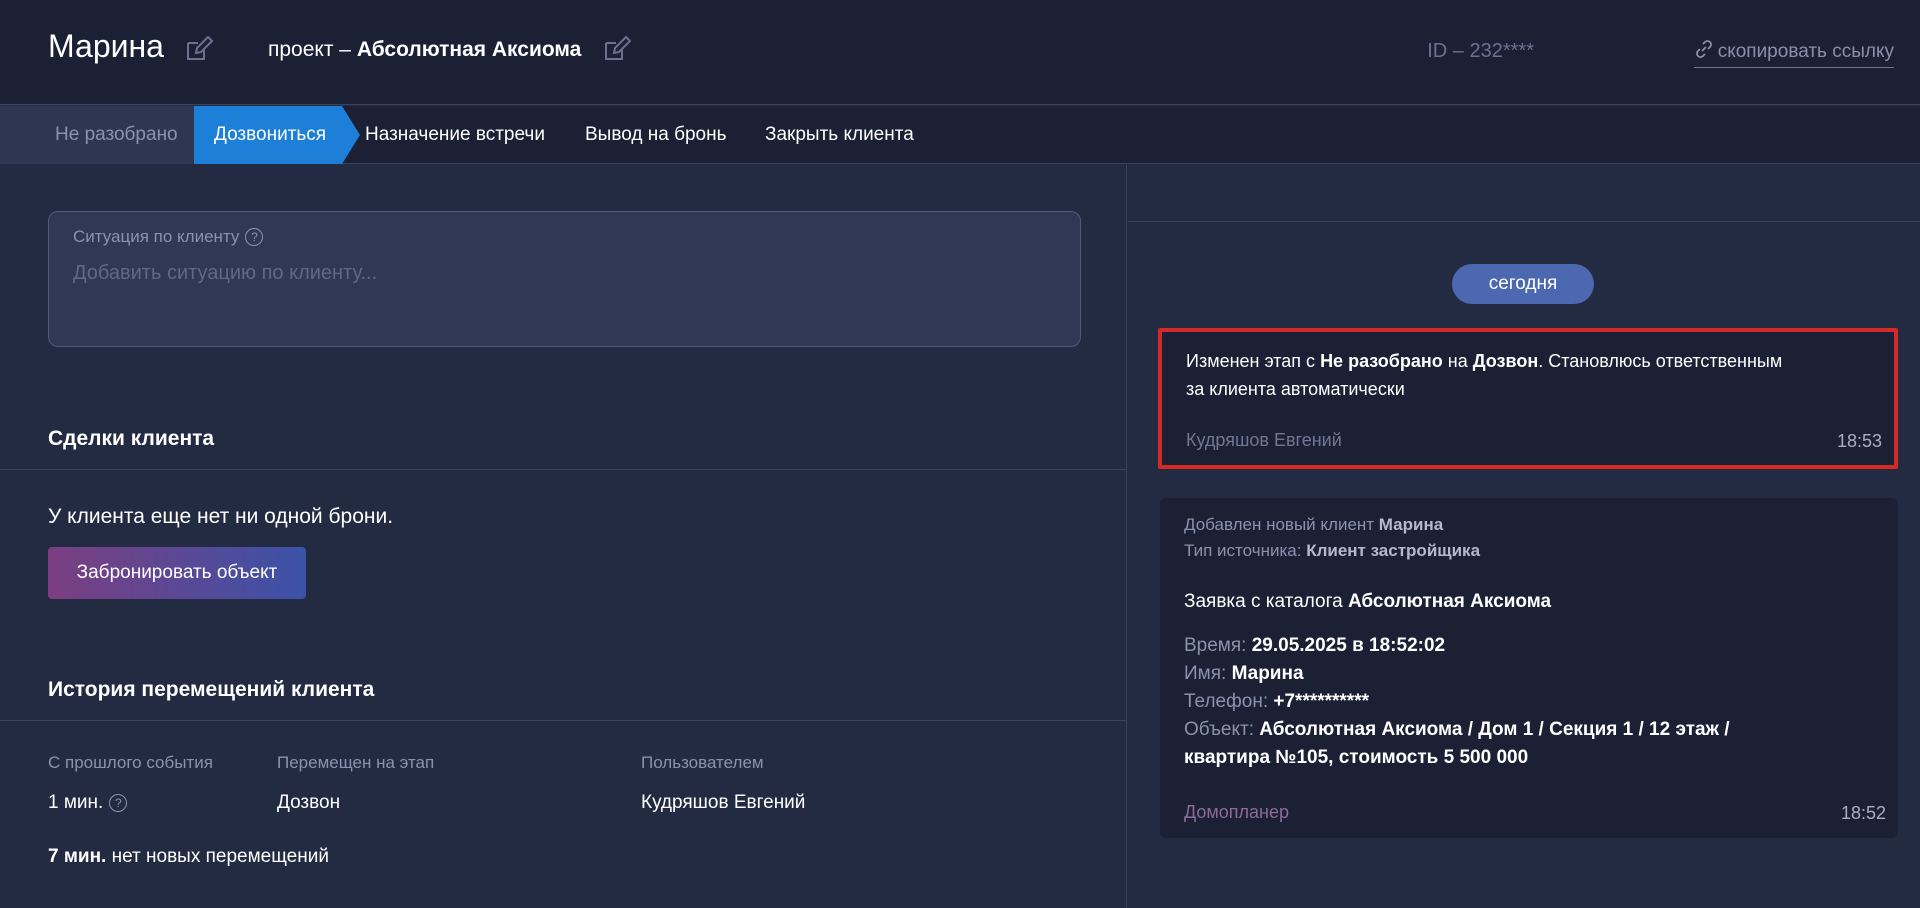 This screenshot has height=908, width=1920. Describe the element at coordinates (1480, 51) in the screenshot. I see `client-id: ID – 232****` at that location.